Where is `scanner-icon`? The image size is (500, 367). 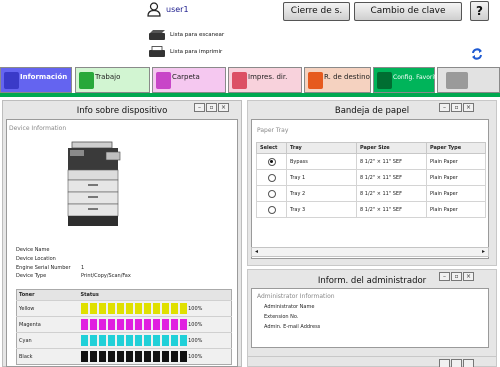 scanner-icon is located at coordinates (157, 35).